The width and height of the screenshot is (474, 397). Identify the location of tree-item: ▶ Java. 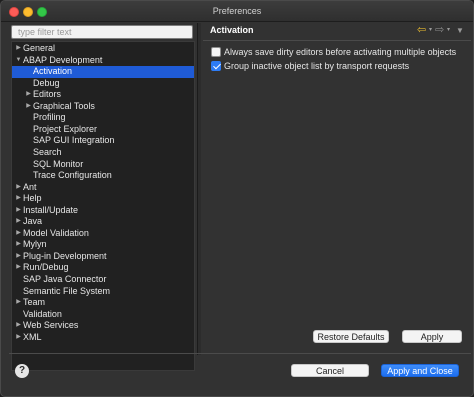
(103, 222).